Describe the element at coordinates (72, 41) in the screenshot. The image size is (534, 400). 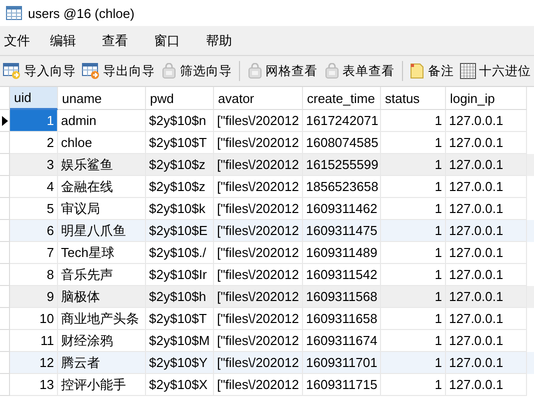
I see `menu-item: 编辑` at that location.